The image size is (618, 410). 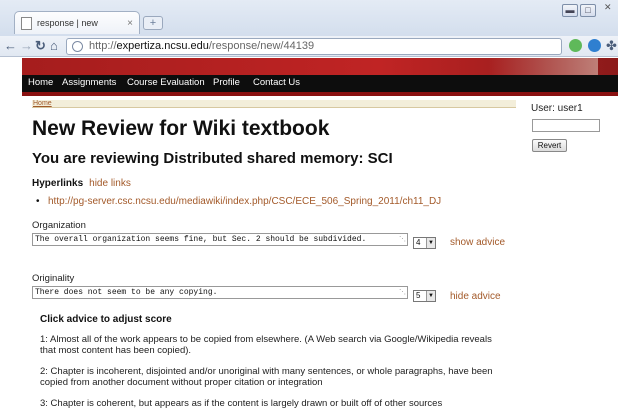 What do you see at coordinates (588, 10) in the screenshot?
I see `maximize-button: □` at bounding box center [588, 10].